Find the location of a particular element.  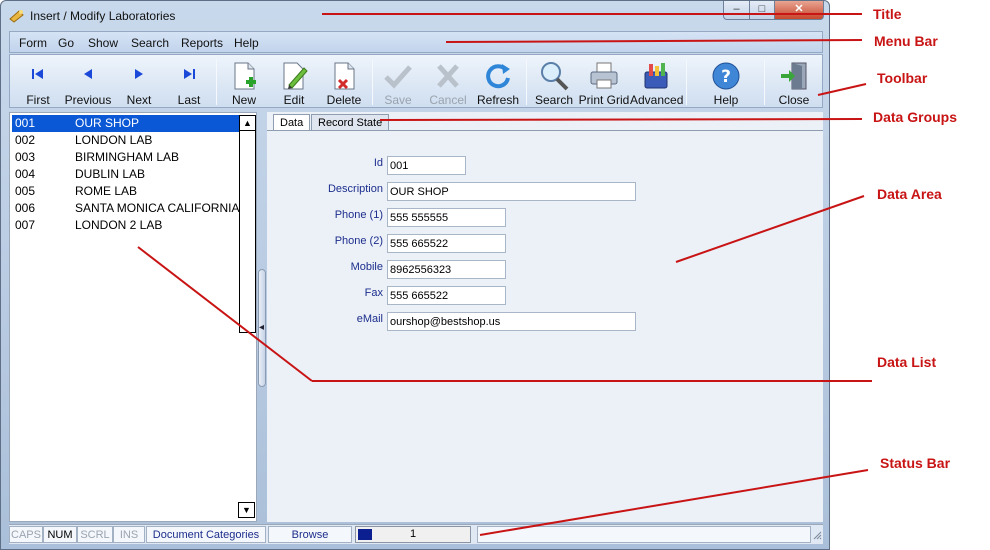

menu-form: Form is located at coordinates (33, 43).